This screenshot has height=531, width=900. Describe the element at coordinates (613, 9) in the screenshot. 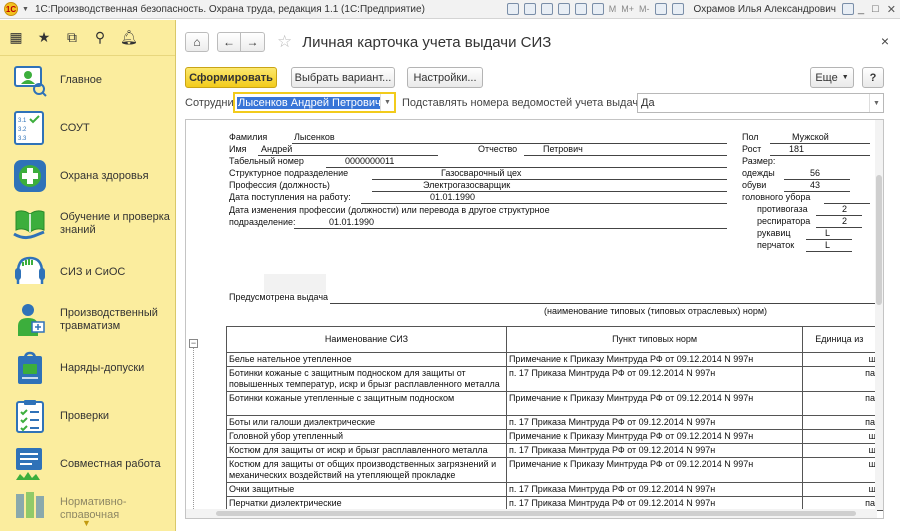

I see `memory-button: M` at that location.